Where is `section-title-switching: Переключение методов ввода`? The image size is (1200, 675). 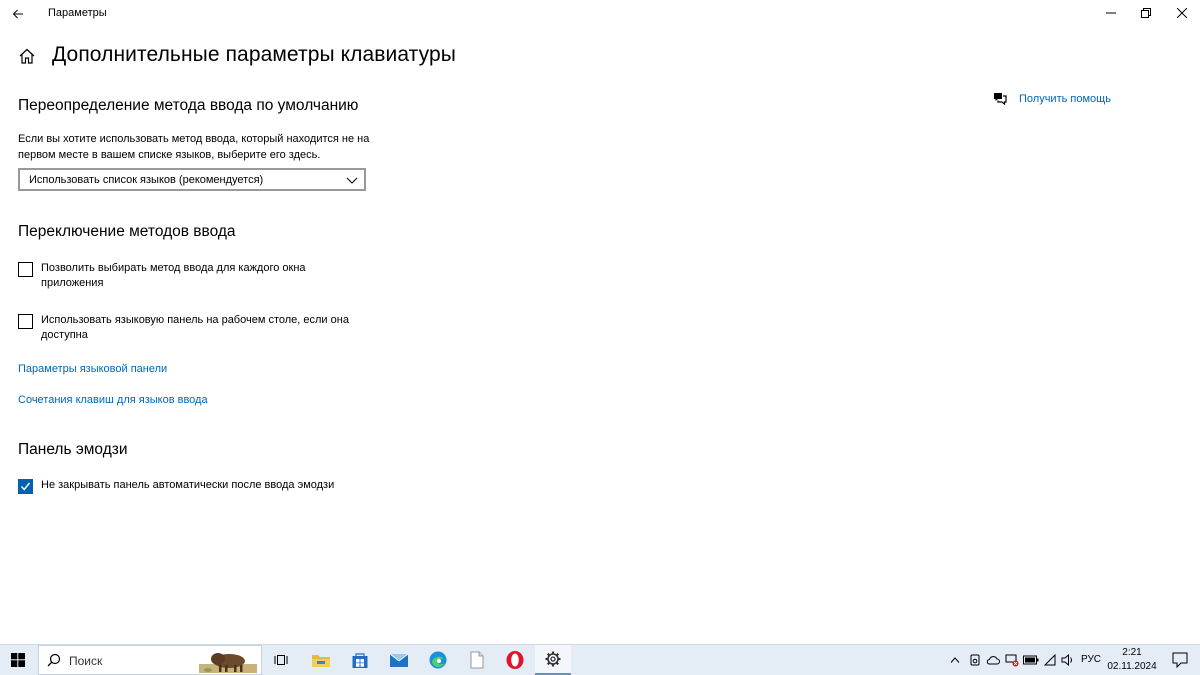
section-title-switching: Переключение методов ввода is located at coordinates (127, 231).